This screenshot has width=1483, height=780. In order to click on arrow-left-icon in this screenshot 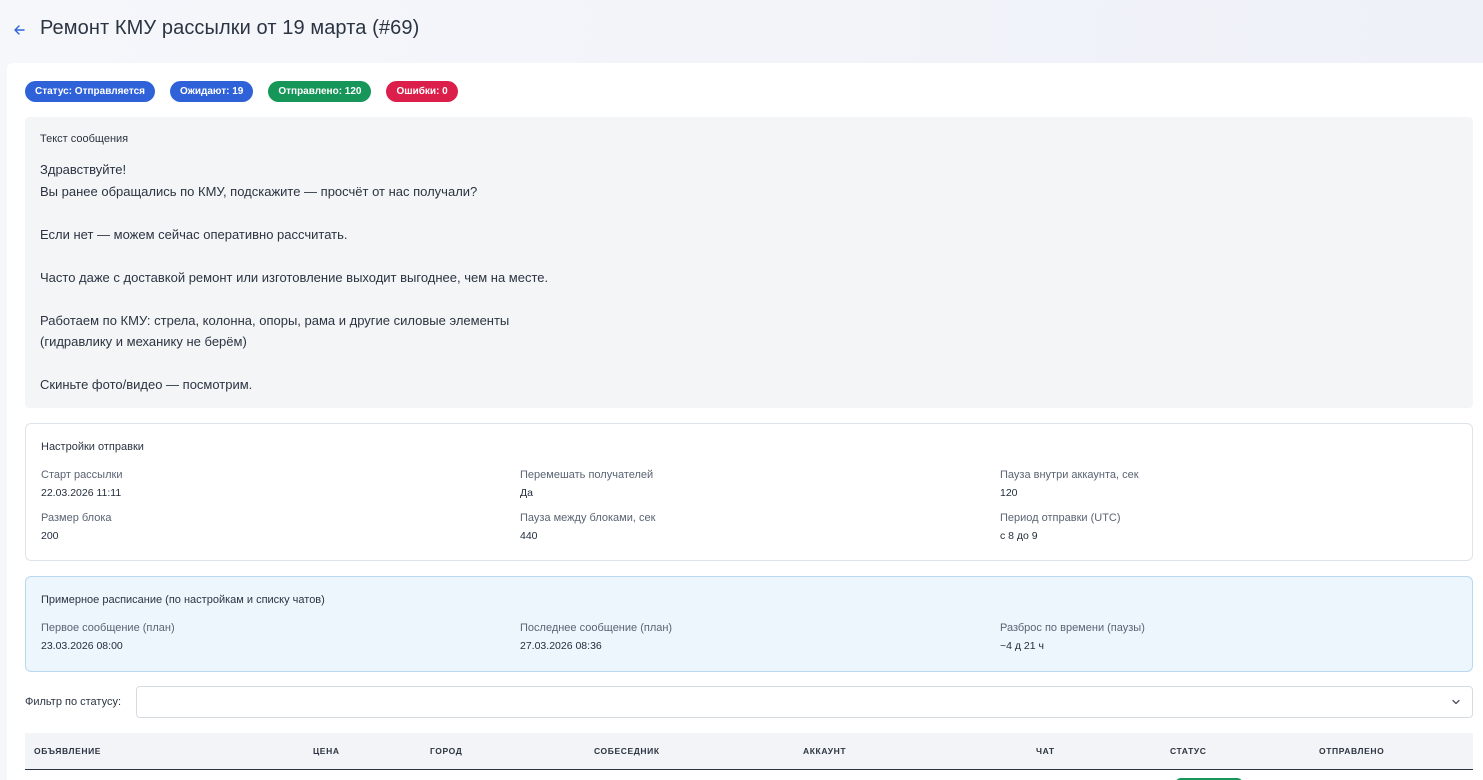, I will do `click(19, 30)`.